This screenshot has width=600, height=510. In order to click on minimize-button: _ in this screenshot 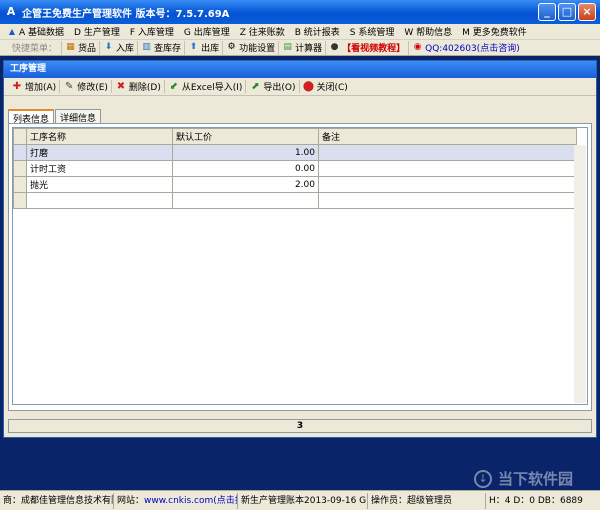, I will do `click(547, 12)`.